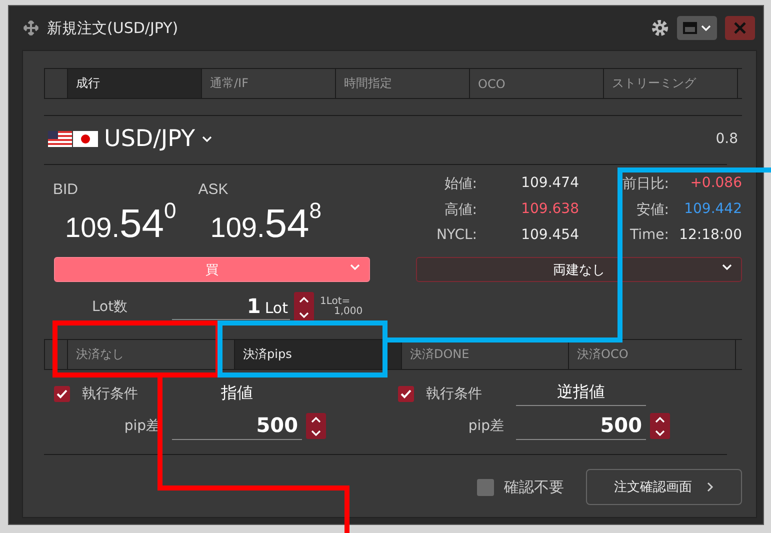  What do you see at coordinates (664, 487) in the screenshot?
I see `order-confirm-button: 注文確認画面` at bounding box center [664, 487].